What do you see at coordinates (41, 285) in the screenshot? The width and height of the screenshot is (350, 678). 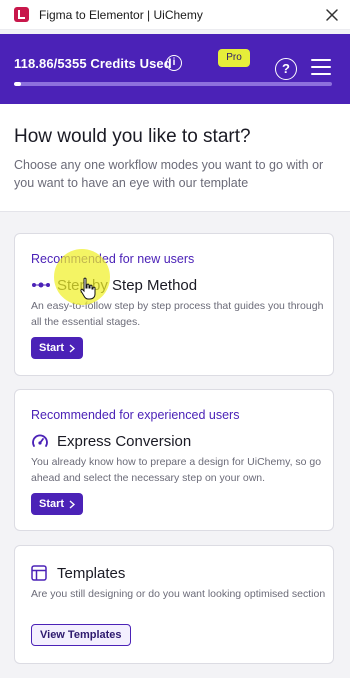 I see `steps-icon` at bounding box center [41, 285].